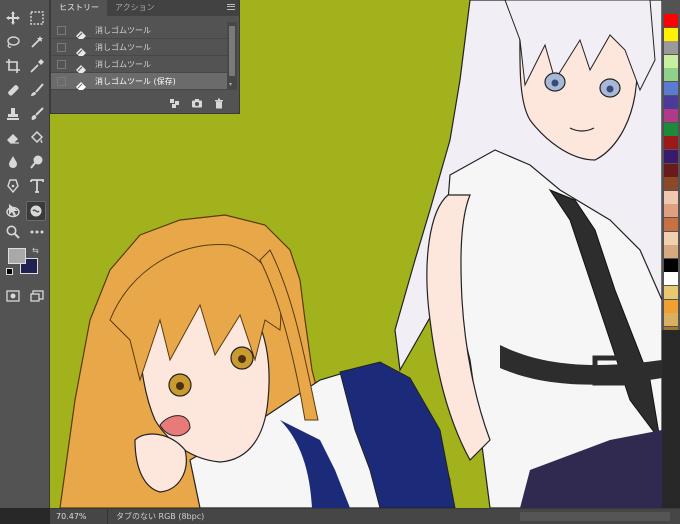 The width and height of the screenshot is (680, 524). What do you see at coordinates (37, 42) in the screenshot?
I see `magic-wand-icon` at bounding box center [37, 42].